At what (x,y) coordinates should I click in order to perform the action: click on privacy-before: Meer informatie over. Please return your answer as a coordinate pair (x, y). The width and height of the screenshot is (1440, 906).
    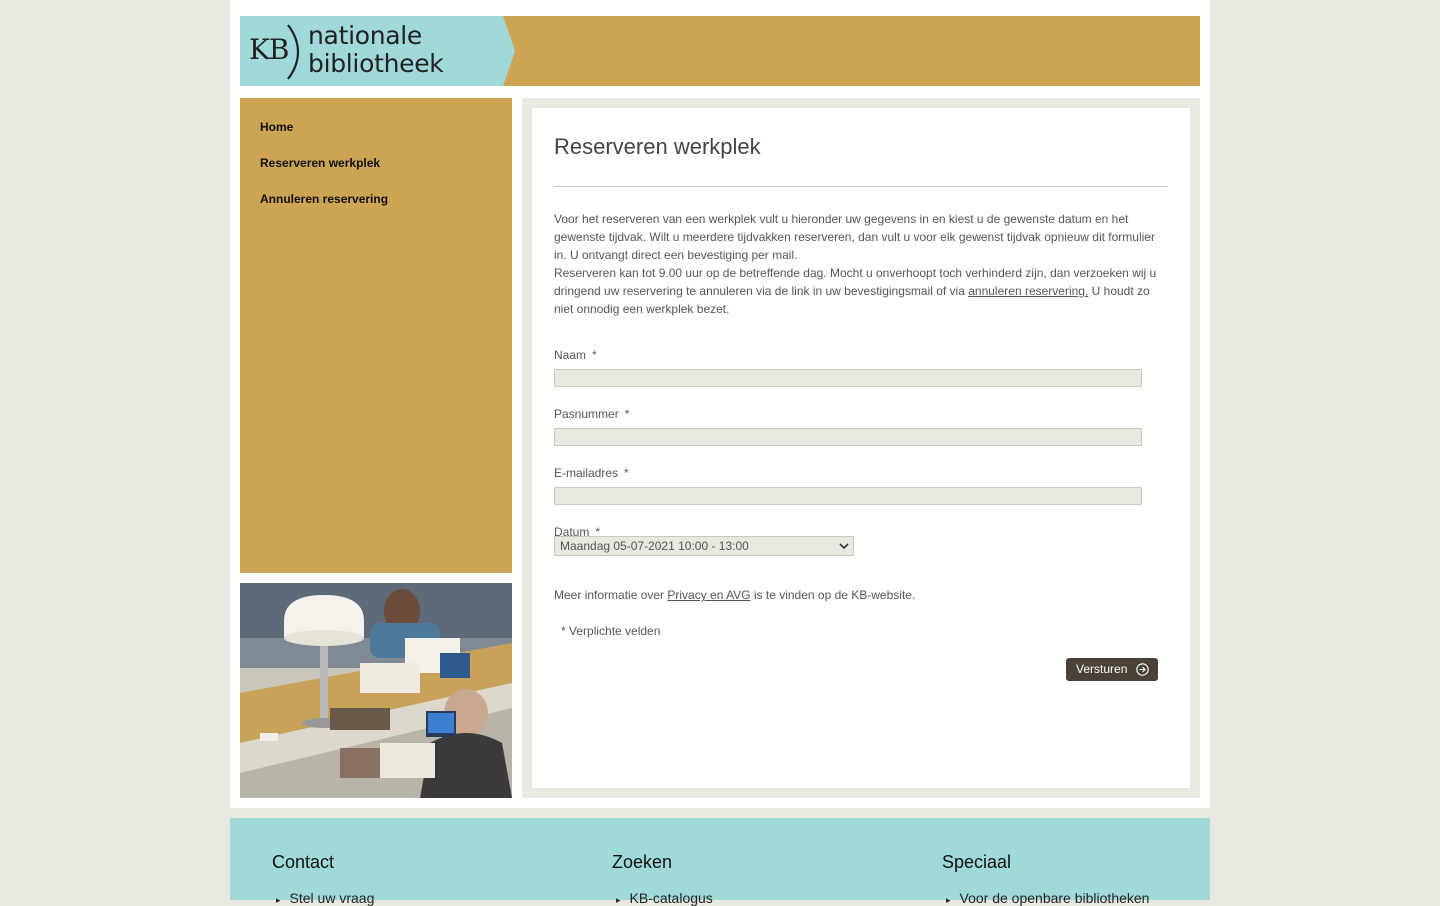
    Looking at the image, I should click on (611, 595).